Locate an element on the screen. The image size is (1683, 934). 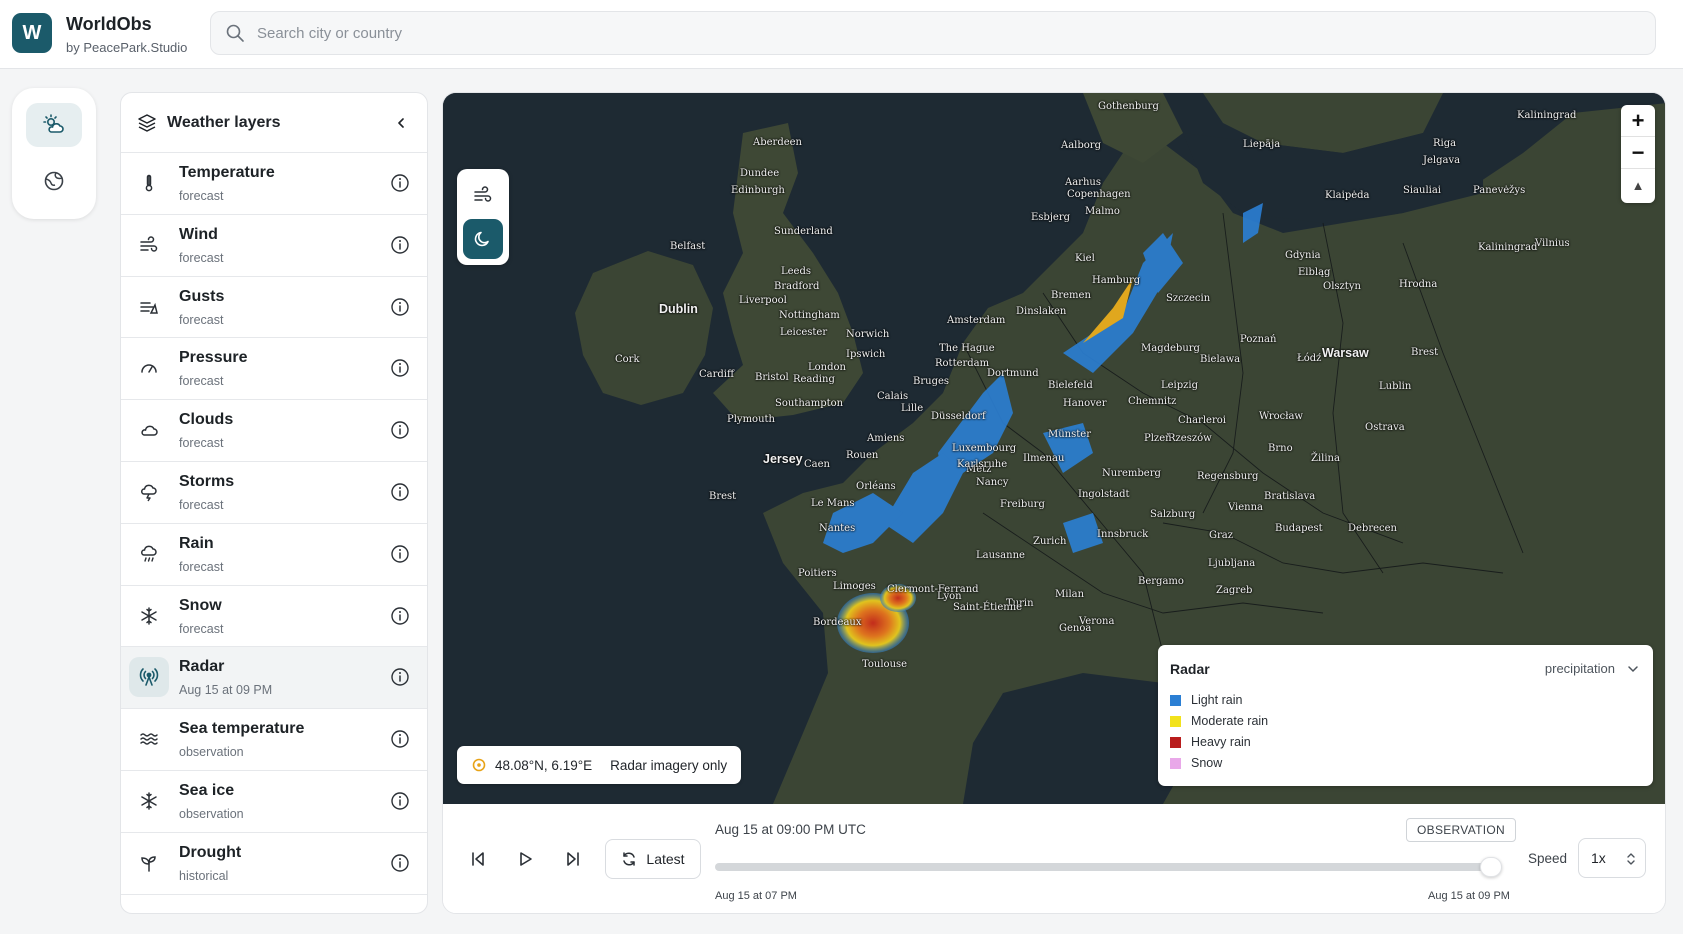
cloud-icon is located at coordinates (149, 430).